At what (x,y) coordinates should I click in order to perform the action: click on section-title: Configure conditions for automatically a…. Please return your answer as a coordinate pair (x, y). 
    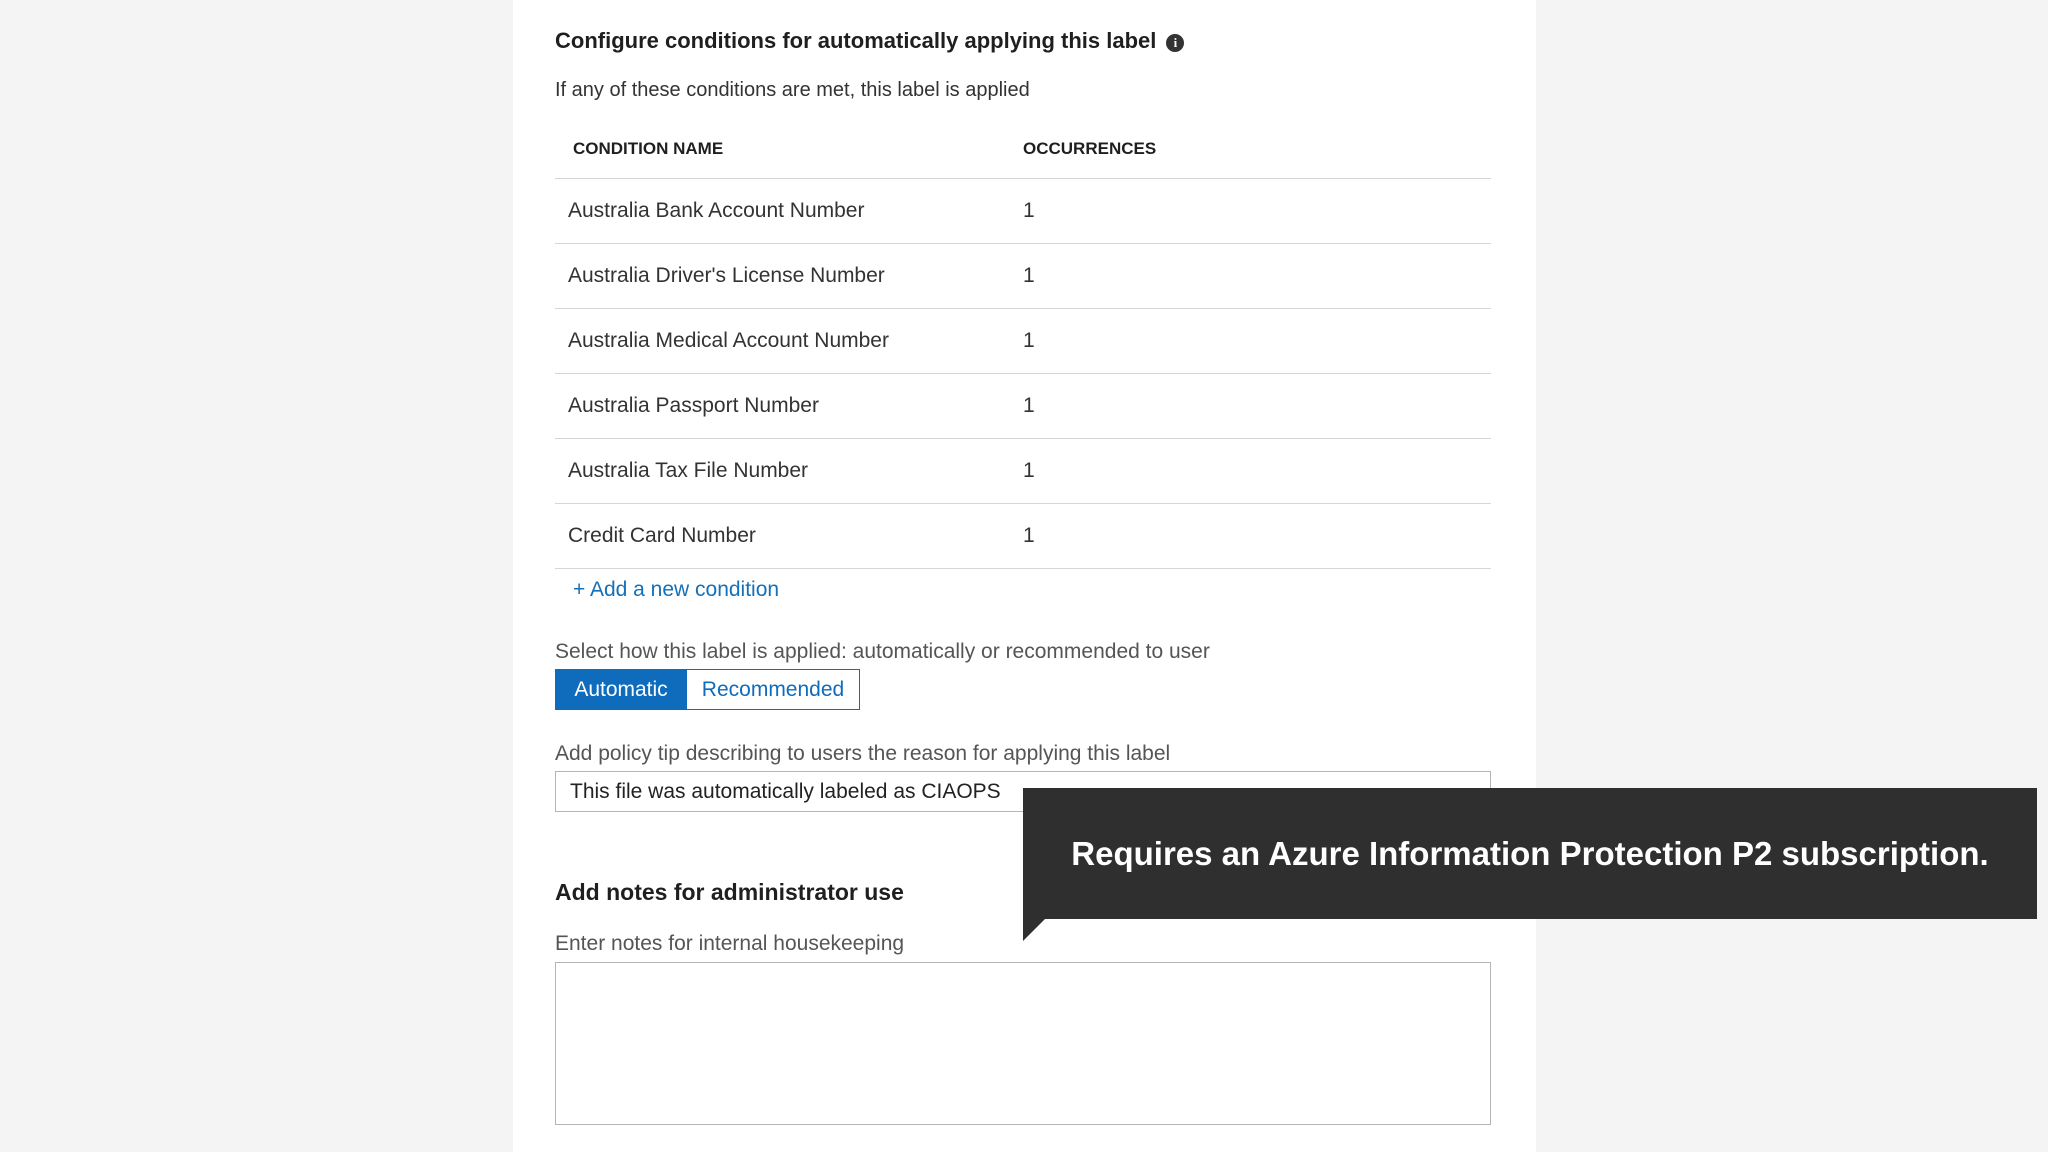
    Looking at the image, I should click on (856, 40).